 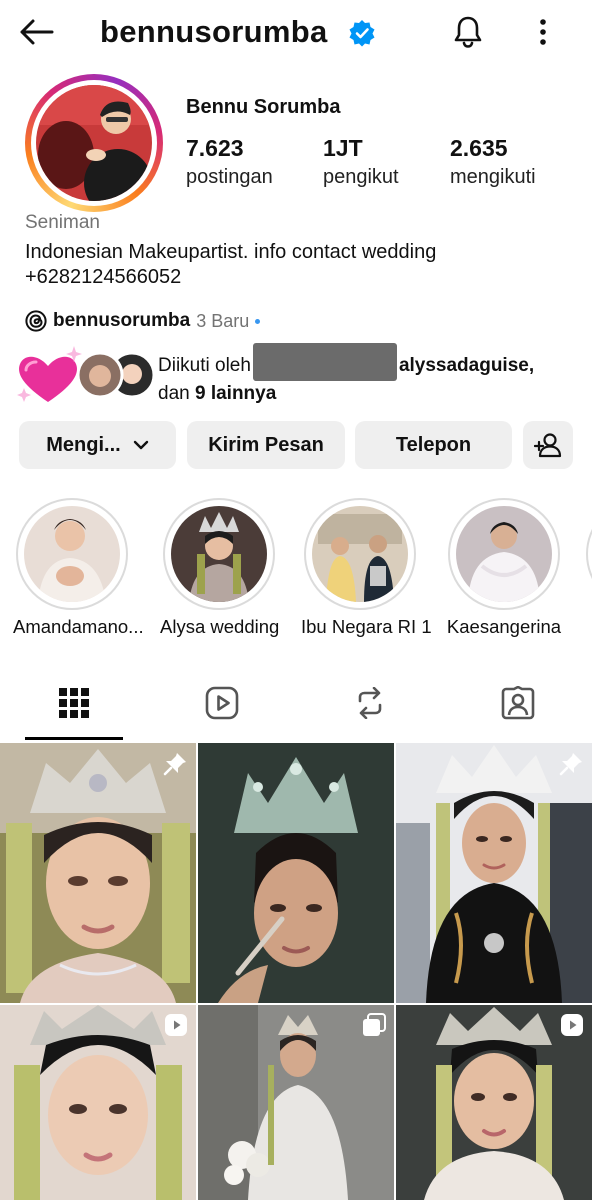 I want to click on story-highlight: Kaesangerina, so click(x=504, y=568).